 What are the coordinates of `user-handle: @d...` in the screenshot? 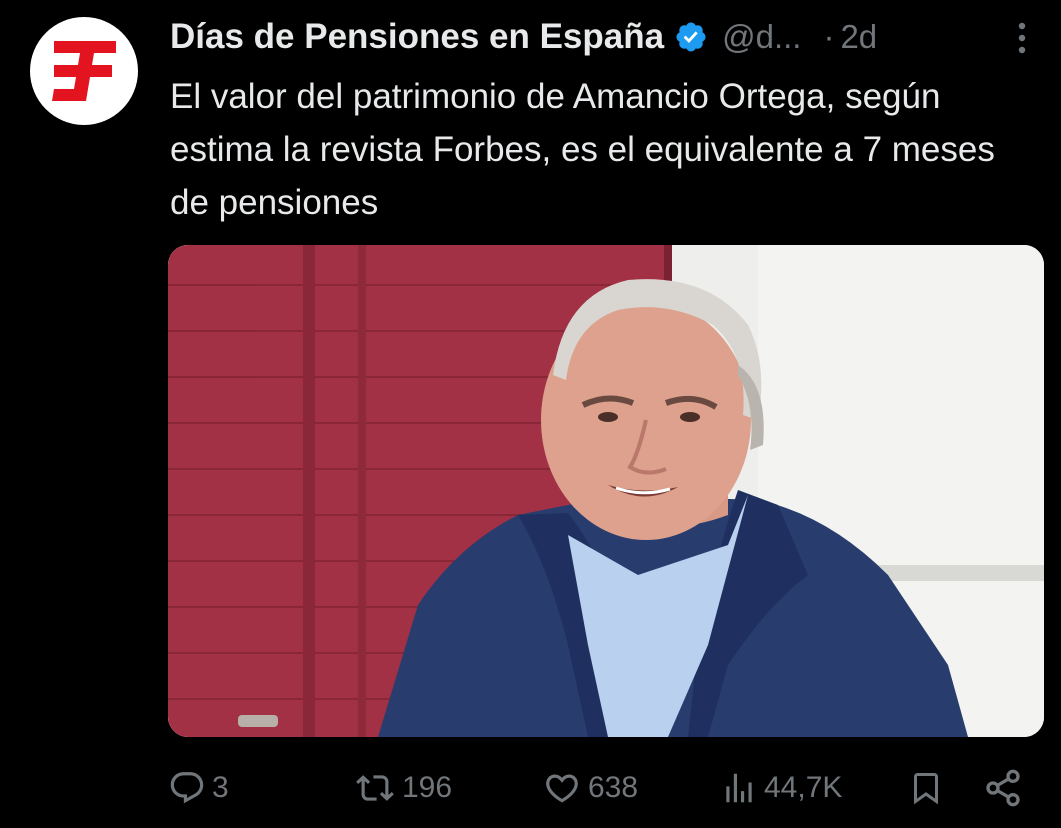 It's located at (761, 37).